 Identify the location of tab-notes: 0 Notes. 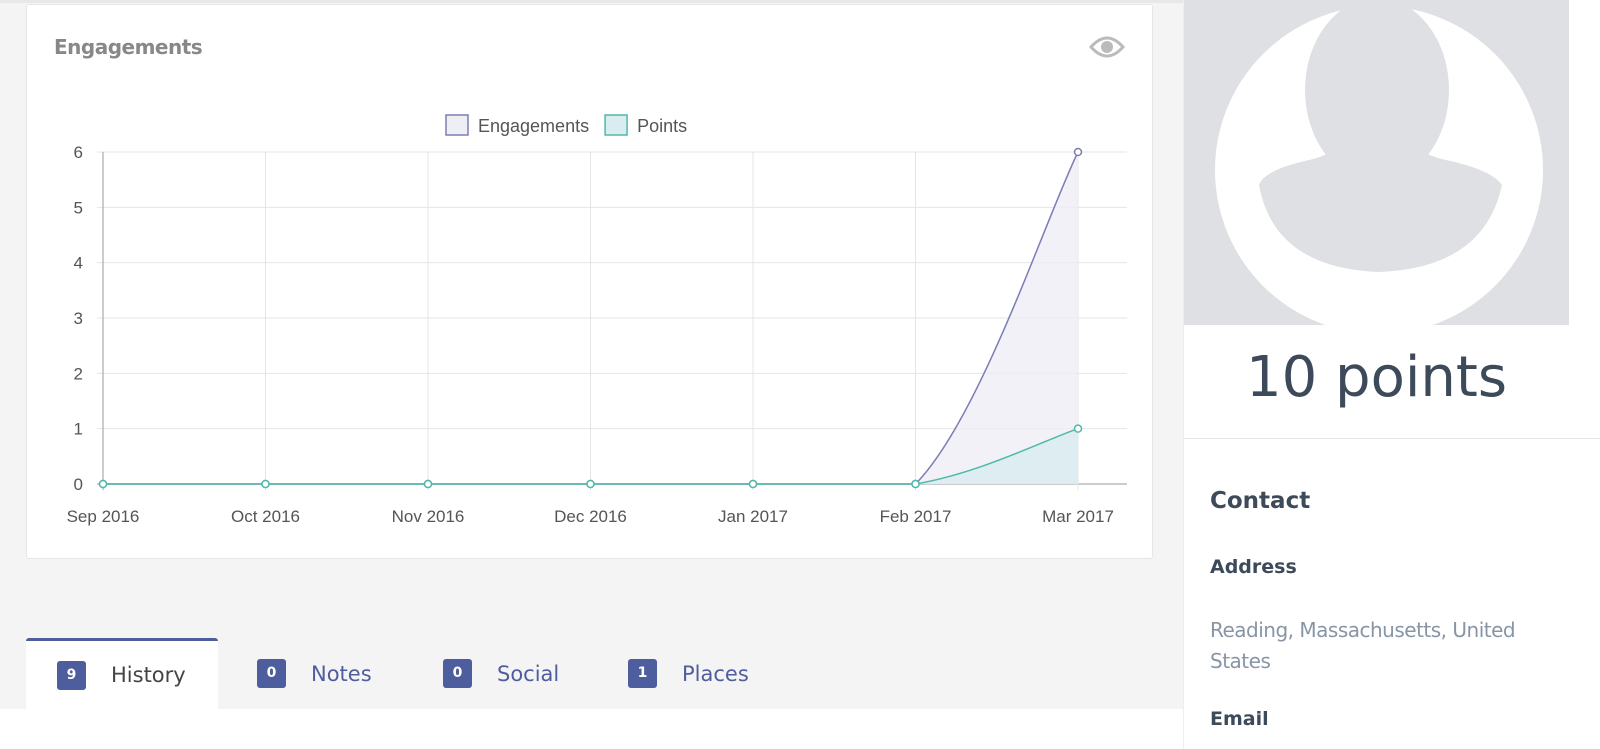
(314, 673).